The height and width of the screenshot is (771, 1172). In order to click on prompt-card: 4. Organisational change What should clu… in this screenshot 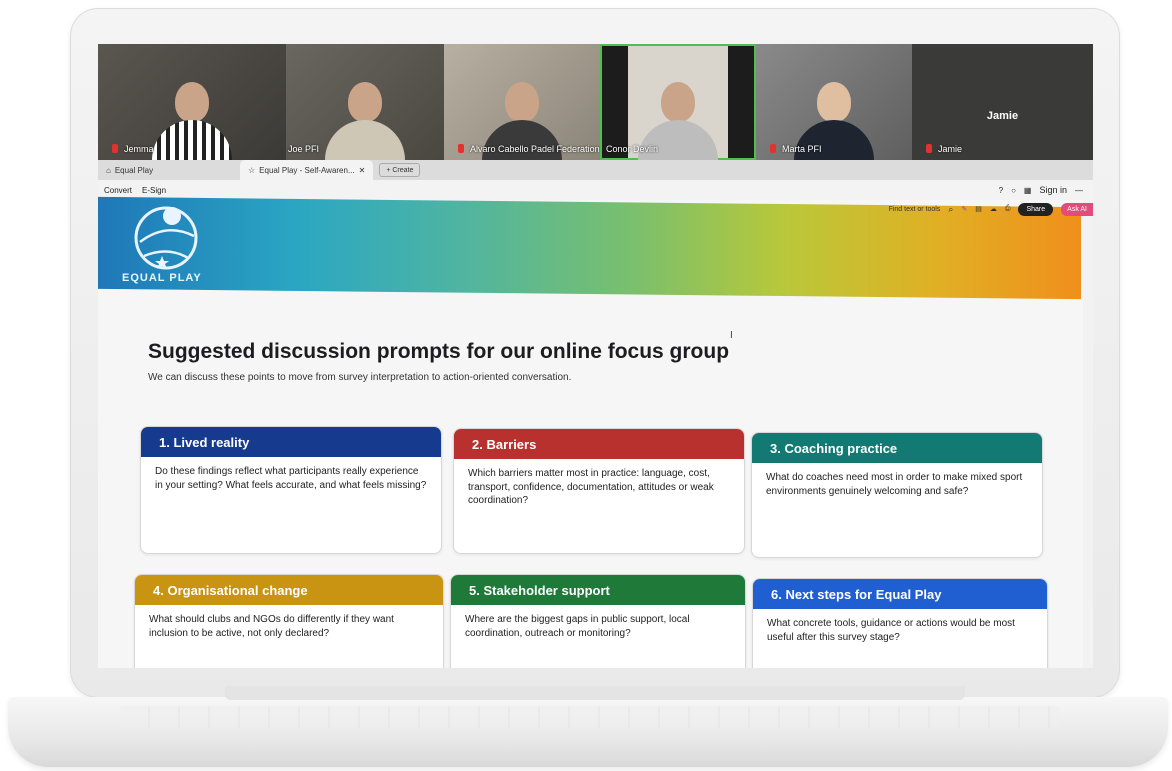, I will do `click(289, 621)`.